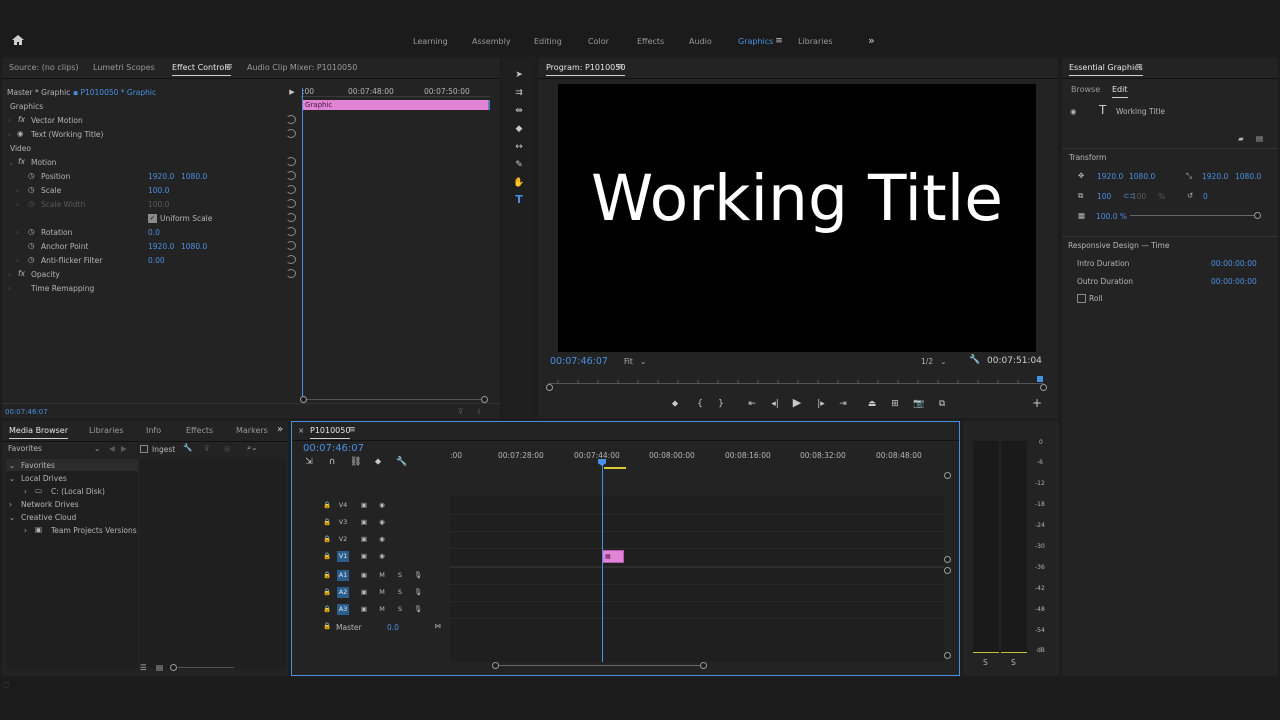 Image resolution: width=1280 pixels, height=720 pixels. What do you see at coordinates (1205, 196) in the screenshot?
I see `eg-rotation: 0` at bounding box center [1205, 196].